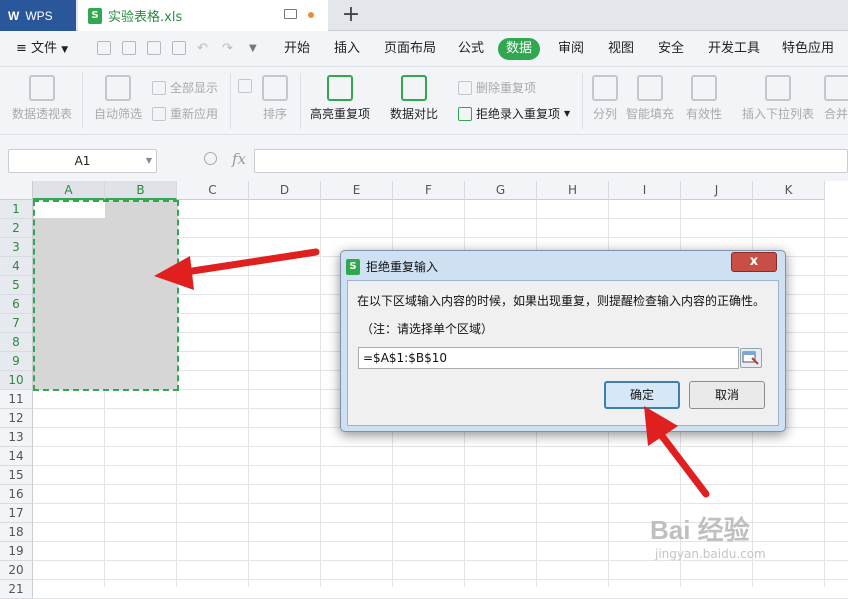 This screenshot has width=848, height=599. Describe the element at coordinates (347, 49) in the screenshot. I see `menu-tab-insert: 插入` at that location.